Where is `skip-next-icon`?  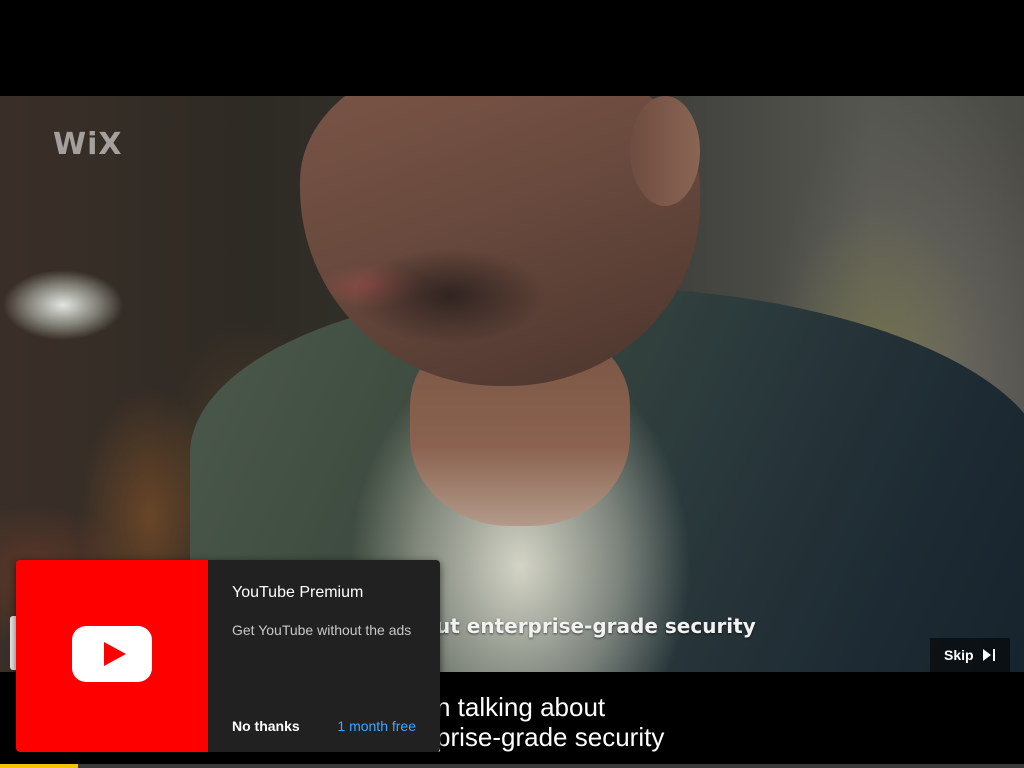
skip-next-icon is located at coordinates (989, 655).